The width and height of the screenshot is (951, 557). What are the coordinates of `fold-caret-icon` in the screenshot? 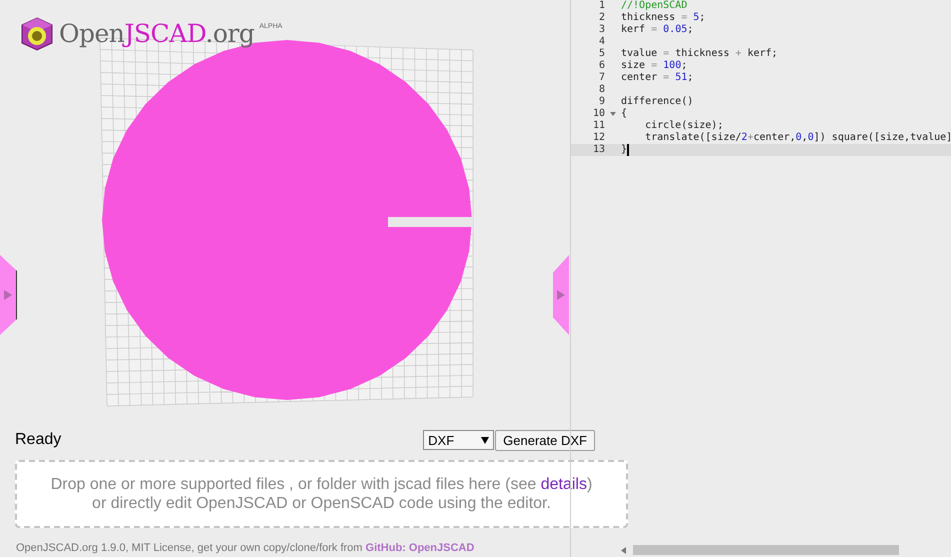 It's located at (613, 114).